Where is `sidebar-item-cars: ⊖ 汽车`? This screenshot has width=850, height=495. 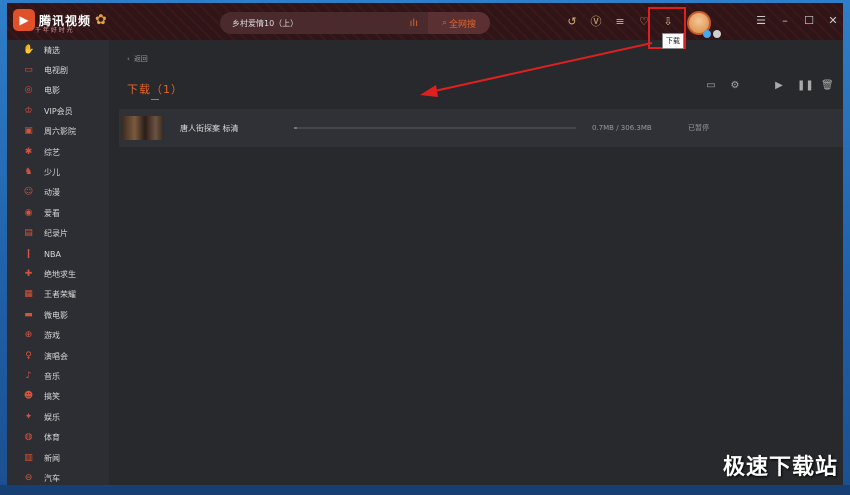 sidebar-item-cars: ⊖ 汽车 is located at coordinates (58, 476).